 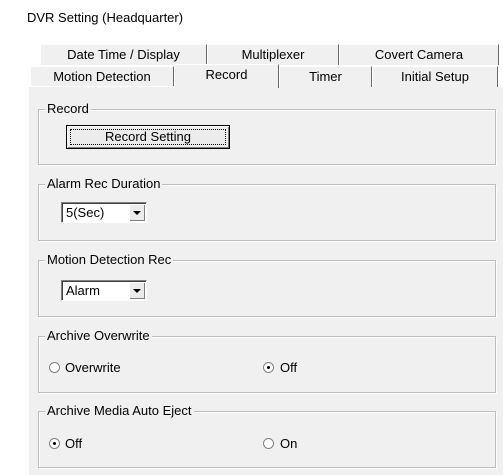 What do you see at coordinates (93, 367) in the screenshot?
I see `overwrite-label: Overwrite` at bounding box center [93, 367].